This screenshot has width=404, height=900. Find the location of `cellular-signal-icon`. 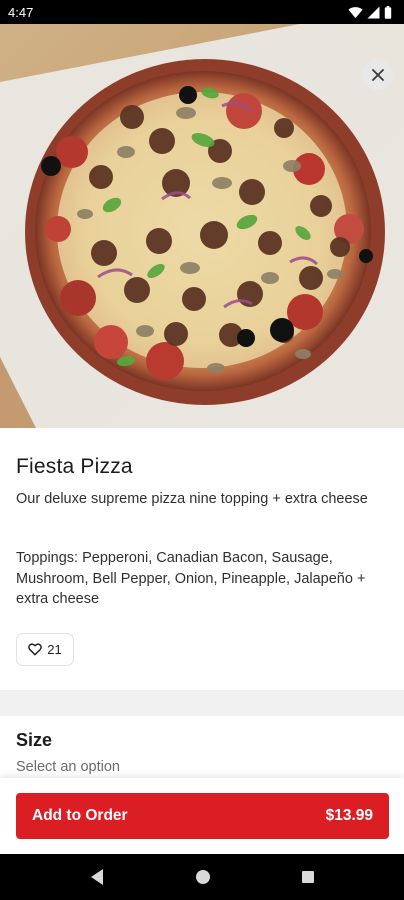

cellular-signal-icon is located at coordinates (373, 12).